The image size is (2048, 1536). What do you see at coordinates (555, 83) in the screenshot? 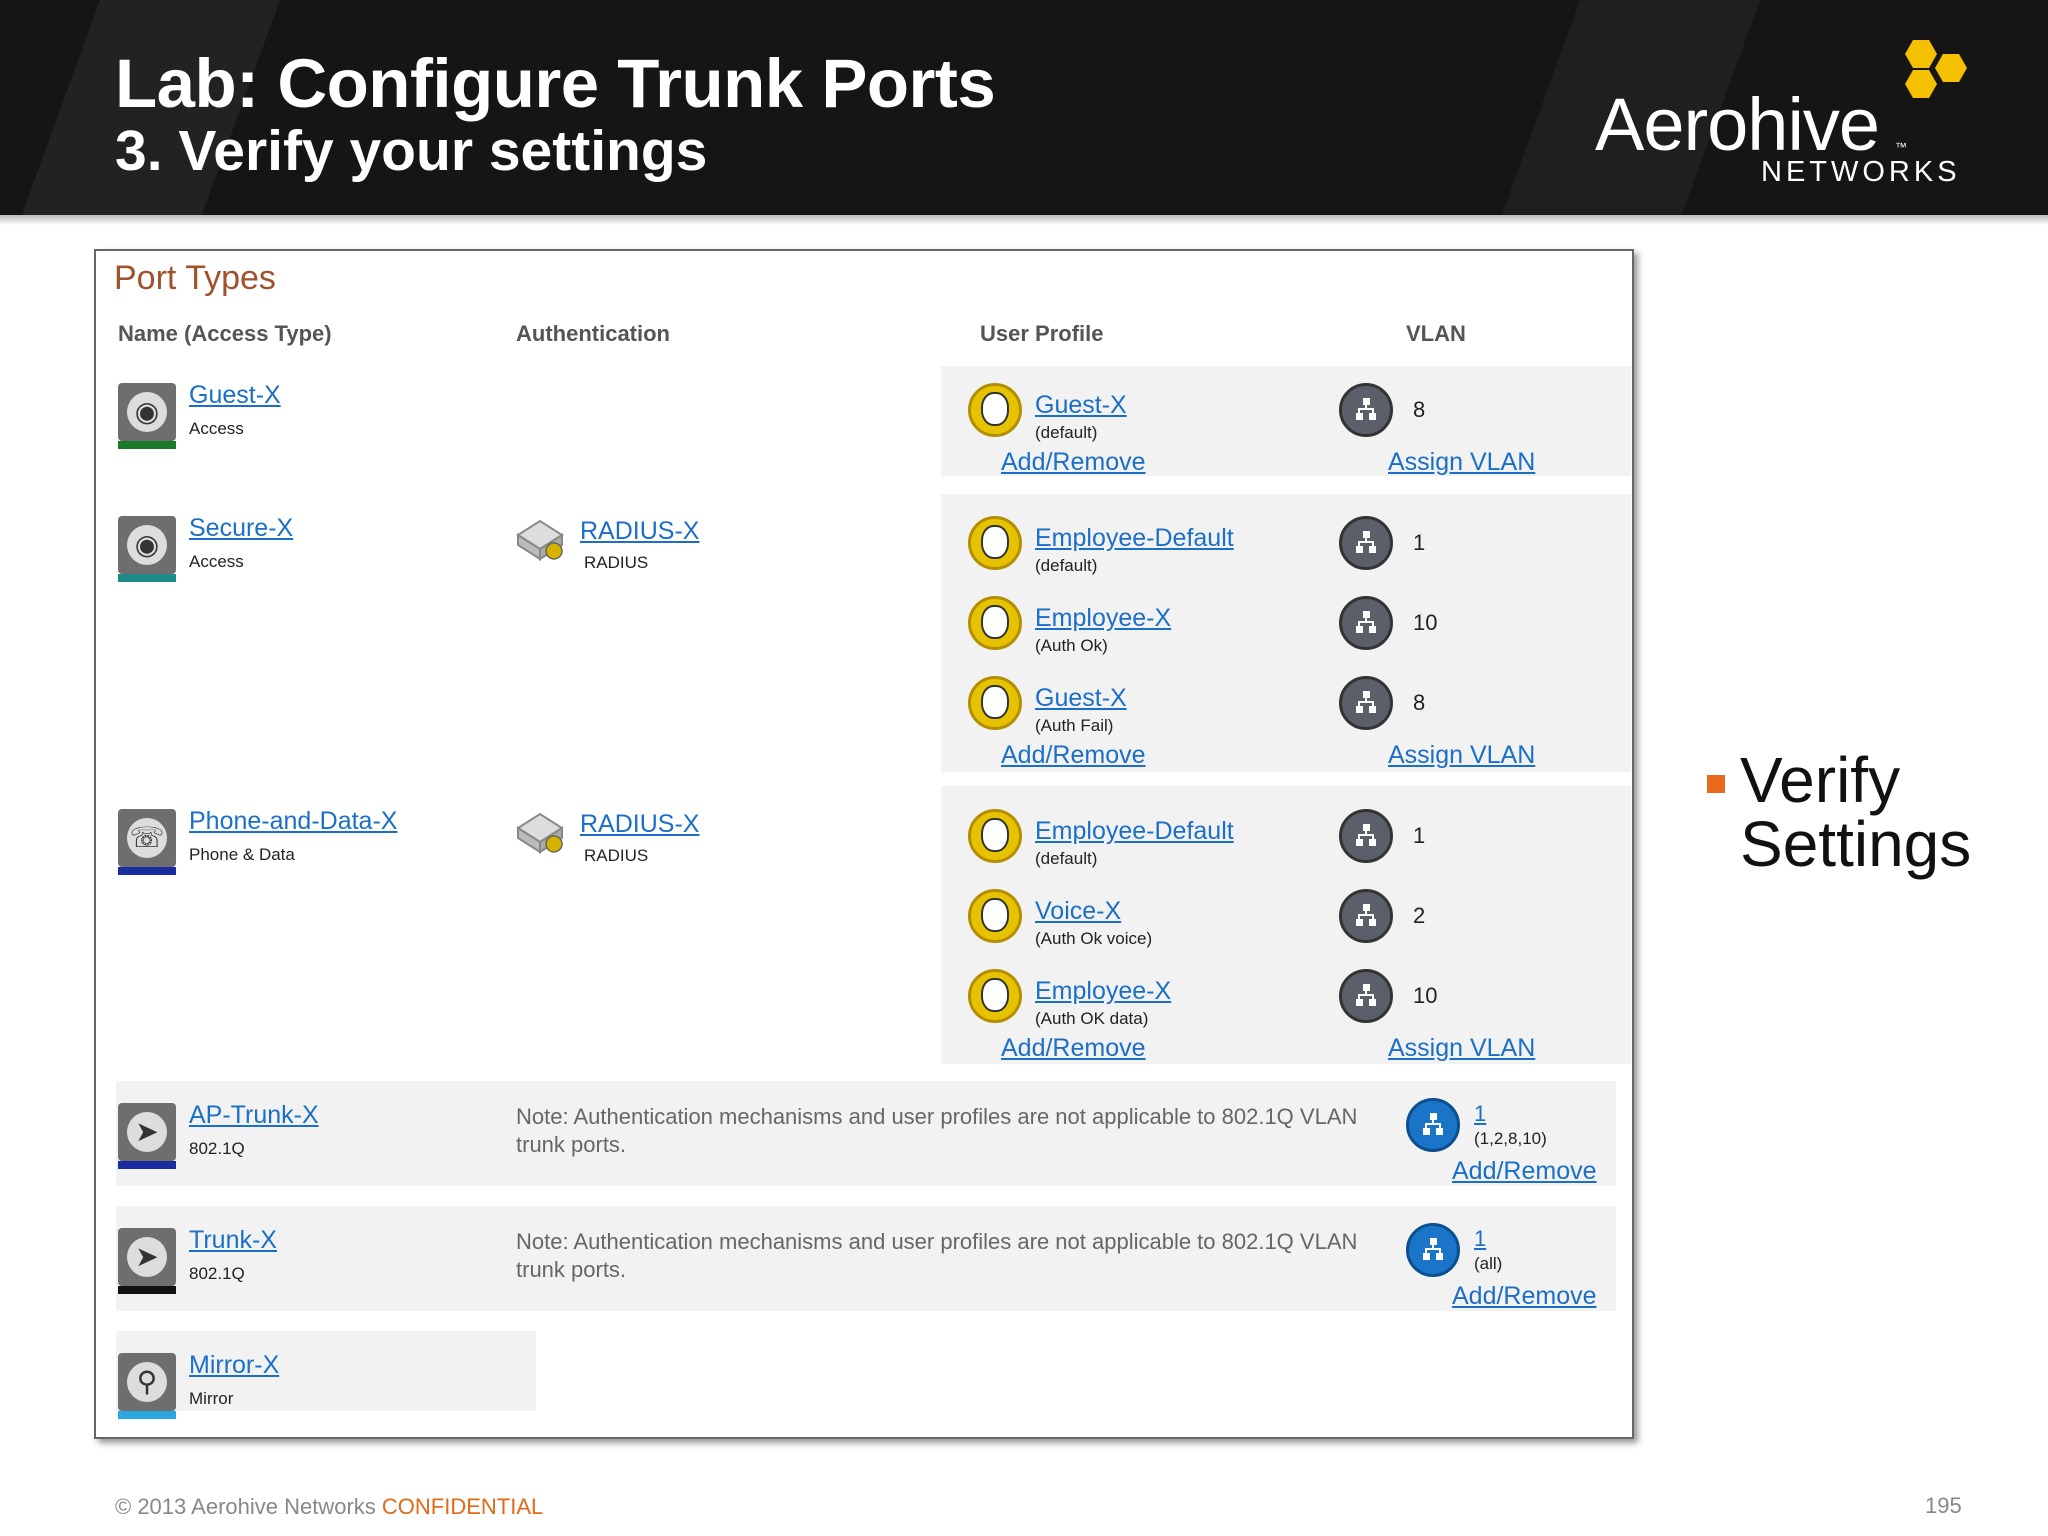
I see `slide-title: Lab: Configure Trunk Ports` at bounding box center [555, 83].